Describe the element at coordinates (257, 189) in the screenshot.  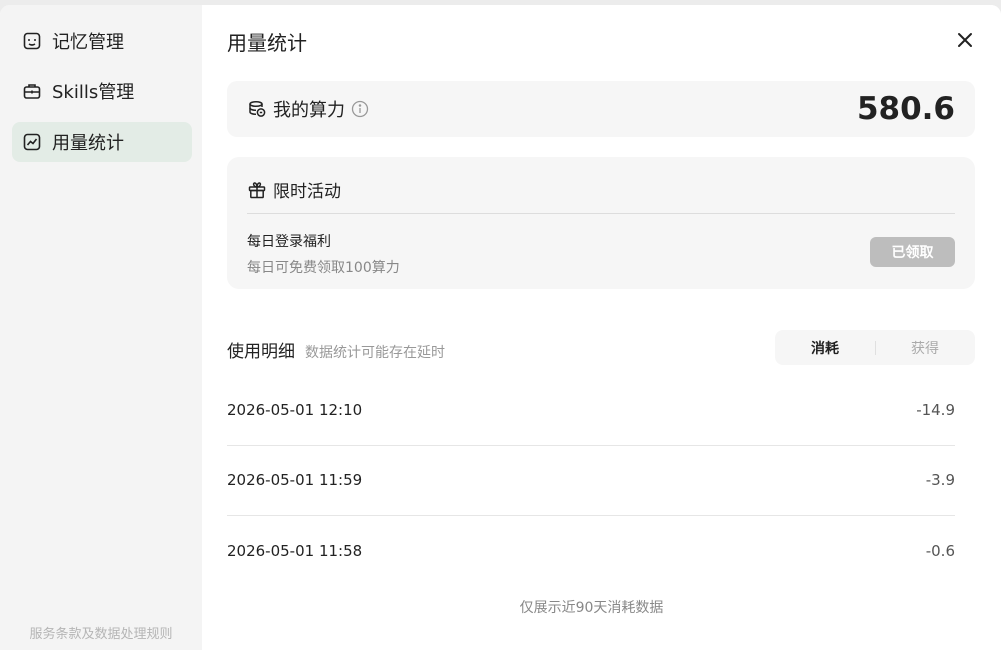
I see `gift-icon` at that location.